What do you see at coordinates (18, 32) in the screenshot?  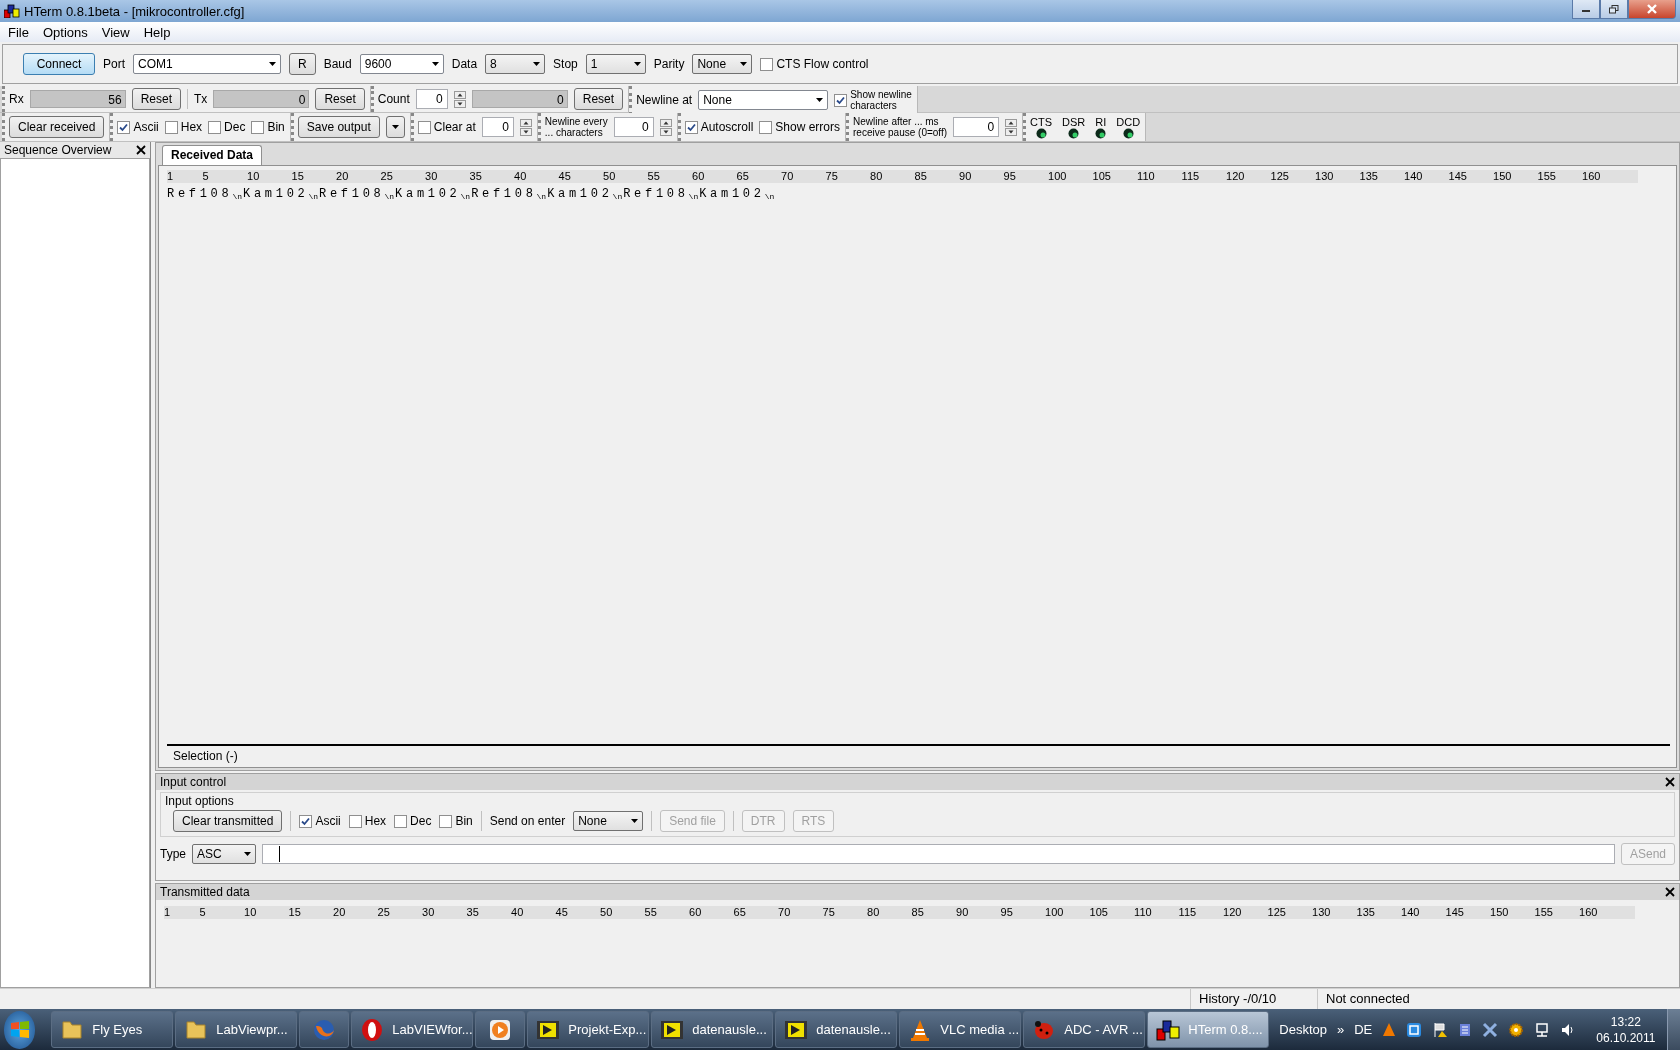 I see `menu-item: File` at bounding box center [18, 32].